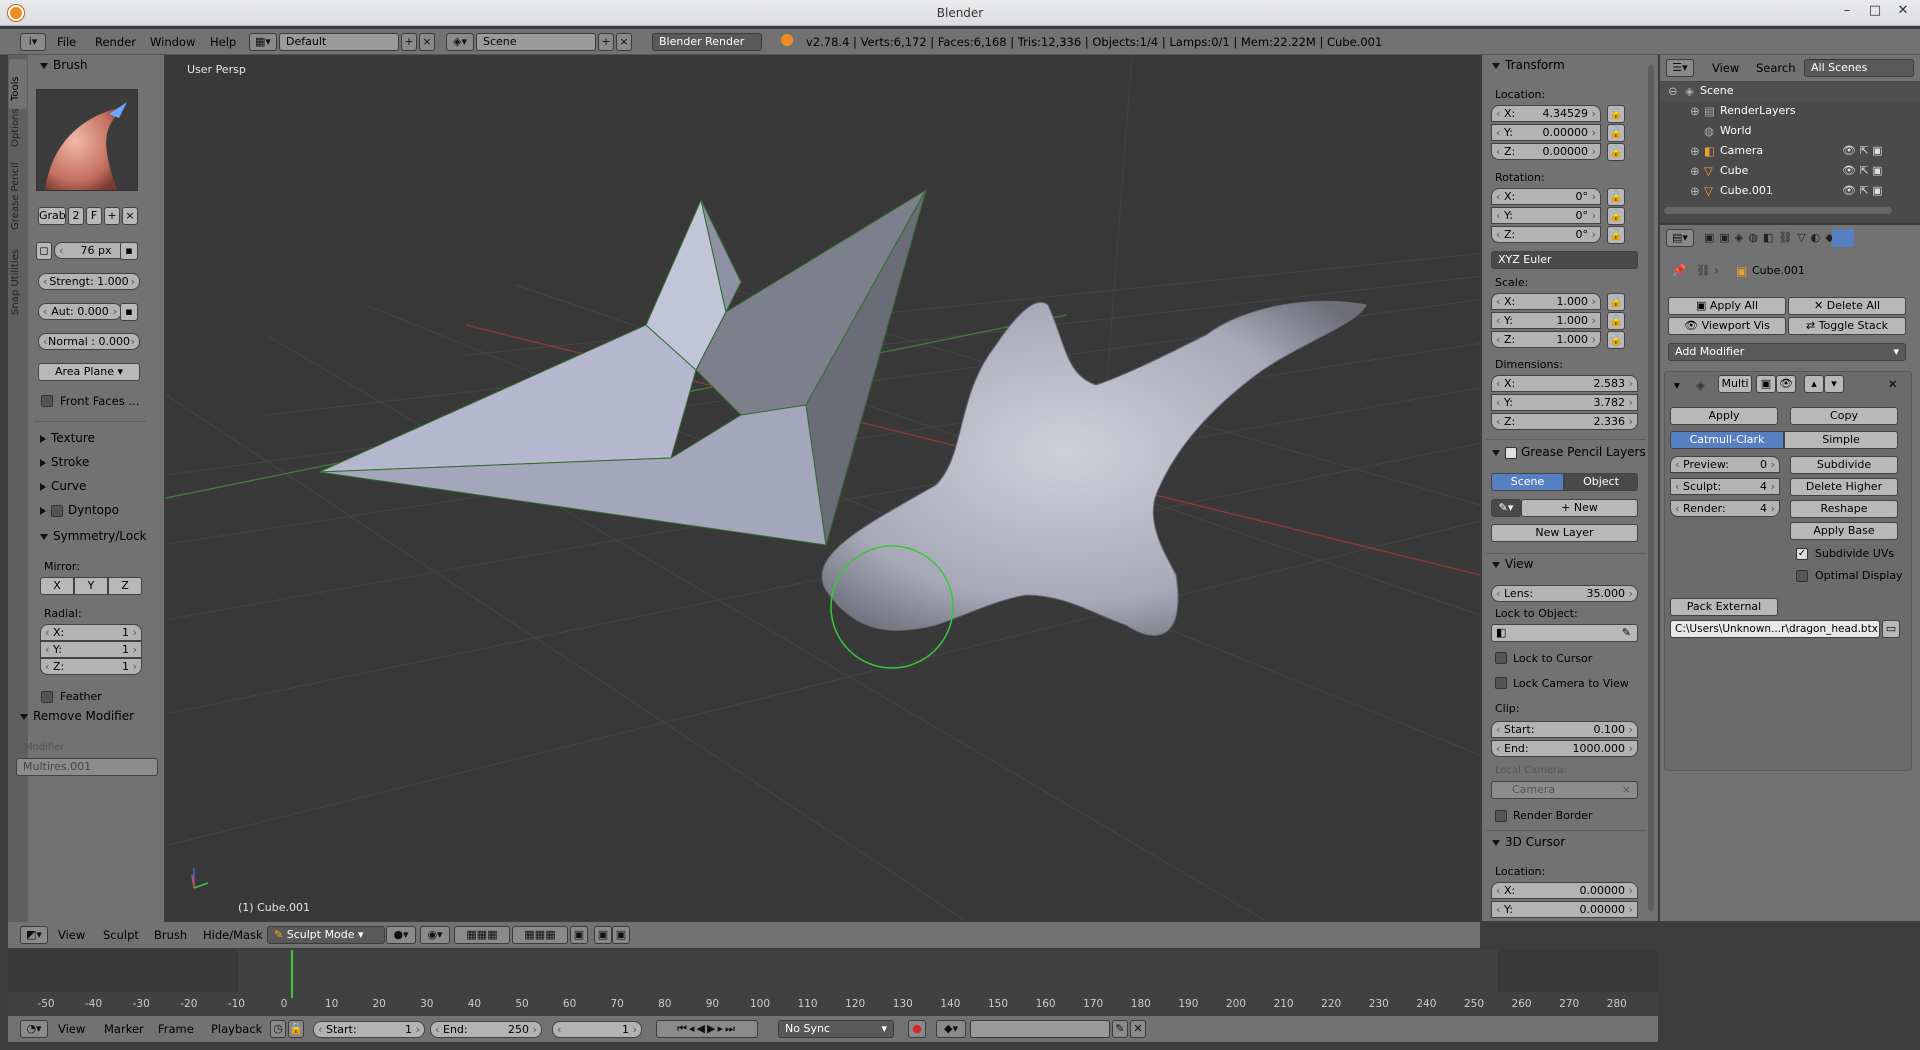 This screenshot has height=1050, width=1920. What do you see at coordinates (1546, 113) in the screenshot?
I see `location-x-field: X:4.34529` at bounding box center [1546, 113].